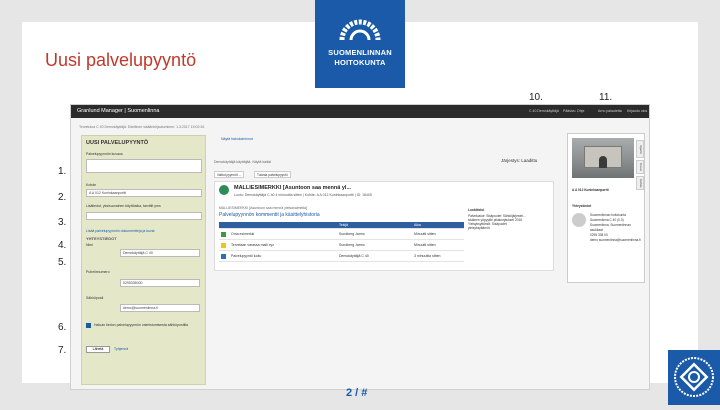 The width and height of the screenshot is (720, 410). I want to click on row-time: 3 minuuttia sitten, so click(427, 256).